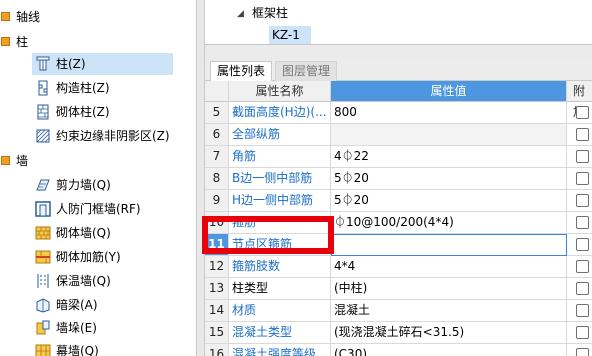 This screenshot has width=592, height=356. Describe the element at coordinates (200, 178) in the screenshot. I see `panel-splitter` at that location.